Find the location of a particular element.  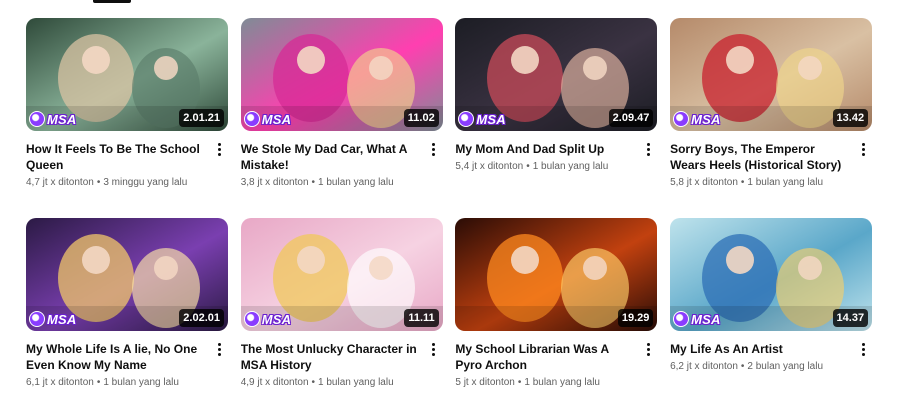

video-stats: 5 jt x ditonton • 1 bulan yang lalu is located at coordinates (545, 383).